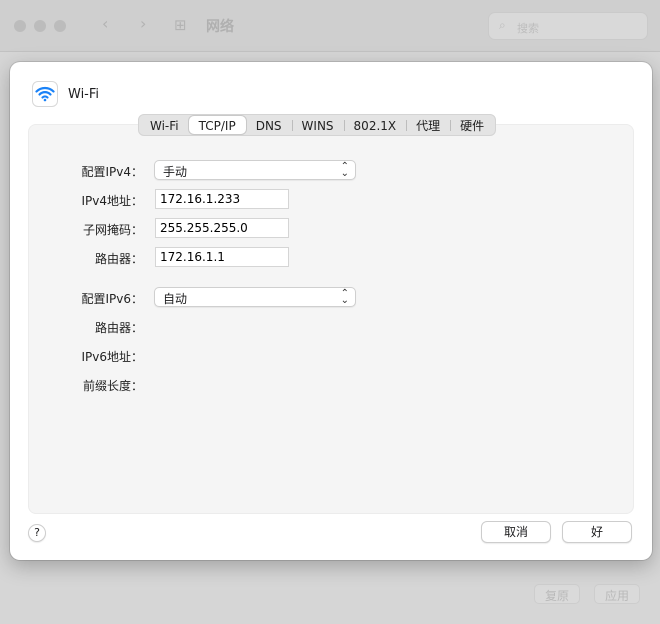  Describe the element at coordinates (112, 201) in the screenshot. I see `ipv4-address-label: IPv4地址：` at that location.